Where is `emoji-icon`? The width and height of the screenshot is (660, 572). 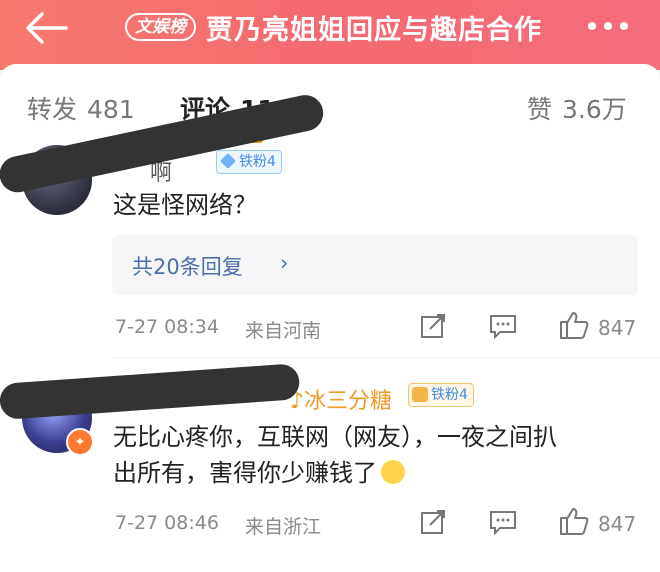 emoji-icon is located at coordinates (393, 472).